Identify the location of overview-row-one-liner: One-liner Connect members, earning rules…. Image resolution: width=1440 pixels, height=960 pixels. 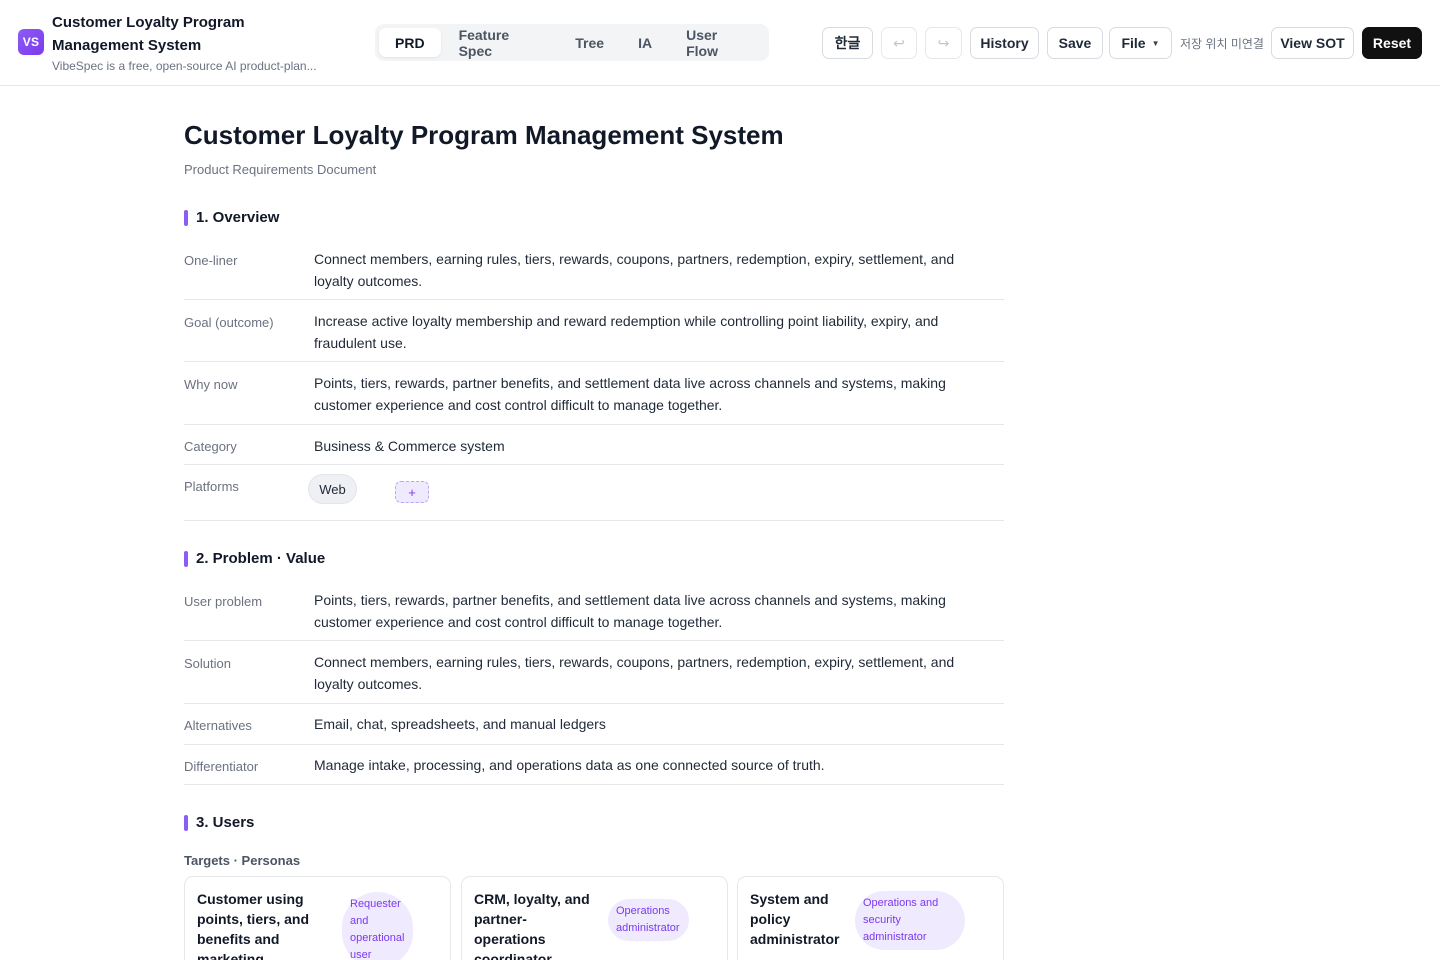
(594, 268).